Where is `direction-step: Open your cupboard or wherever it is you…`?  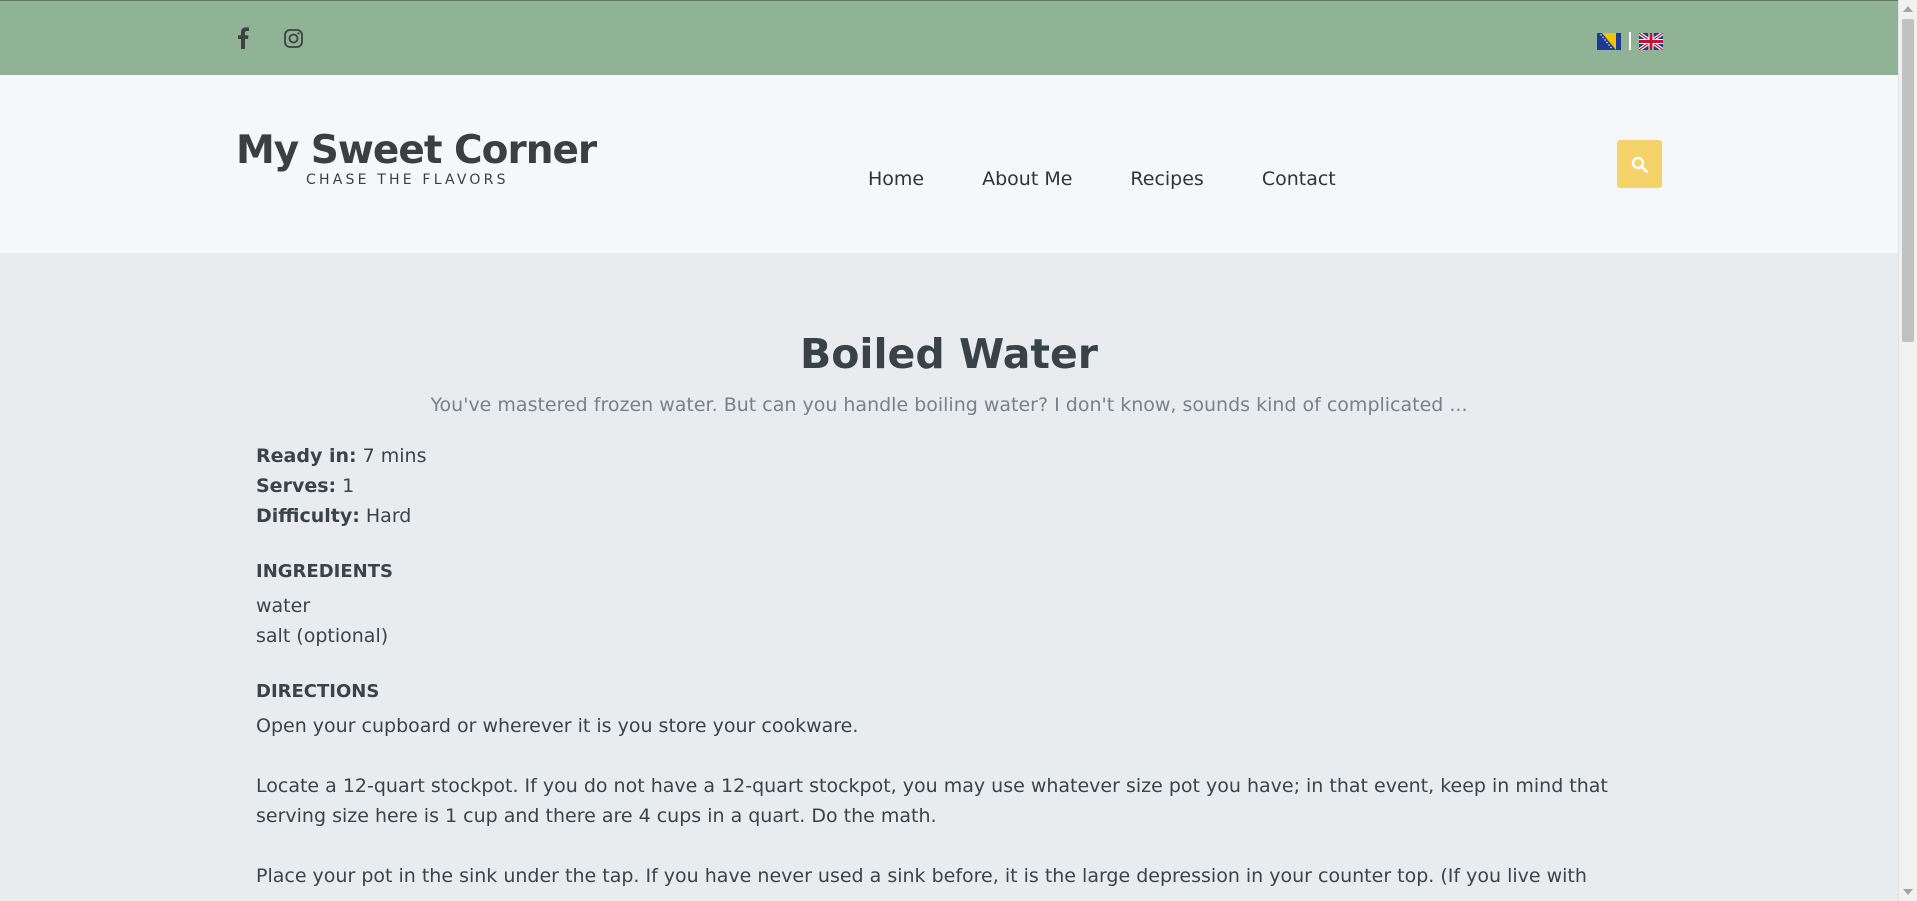
direction-step: Open your cupboard or wherever it is you… is located at coordinates (557, 726).